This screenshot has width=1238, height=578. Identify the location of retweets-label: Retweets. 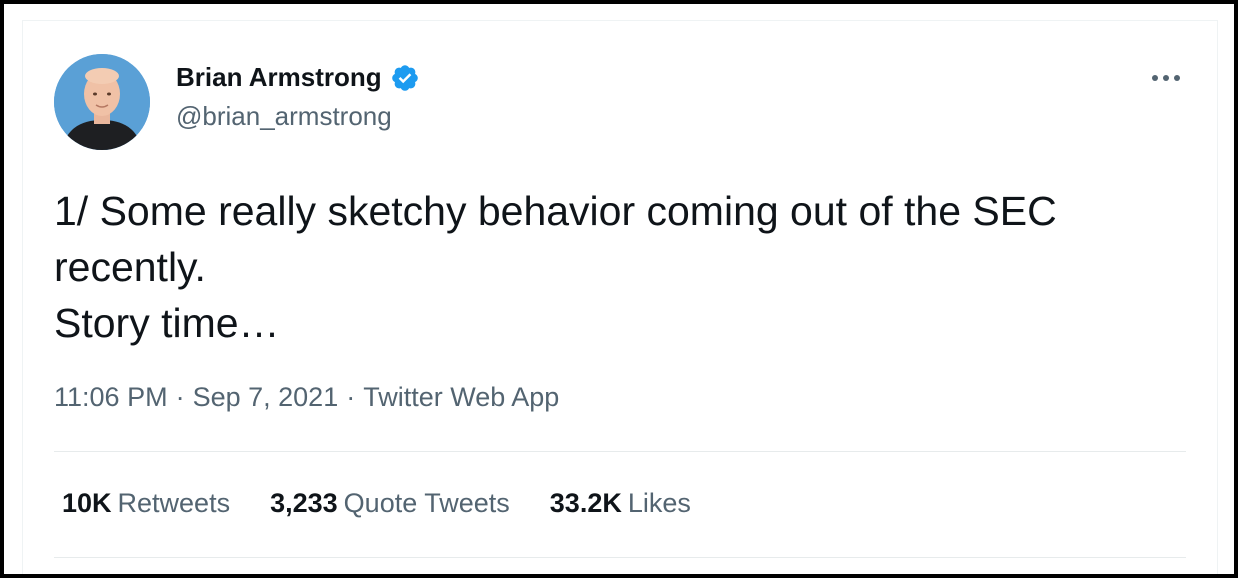
(174, 503).